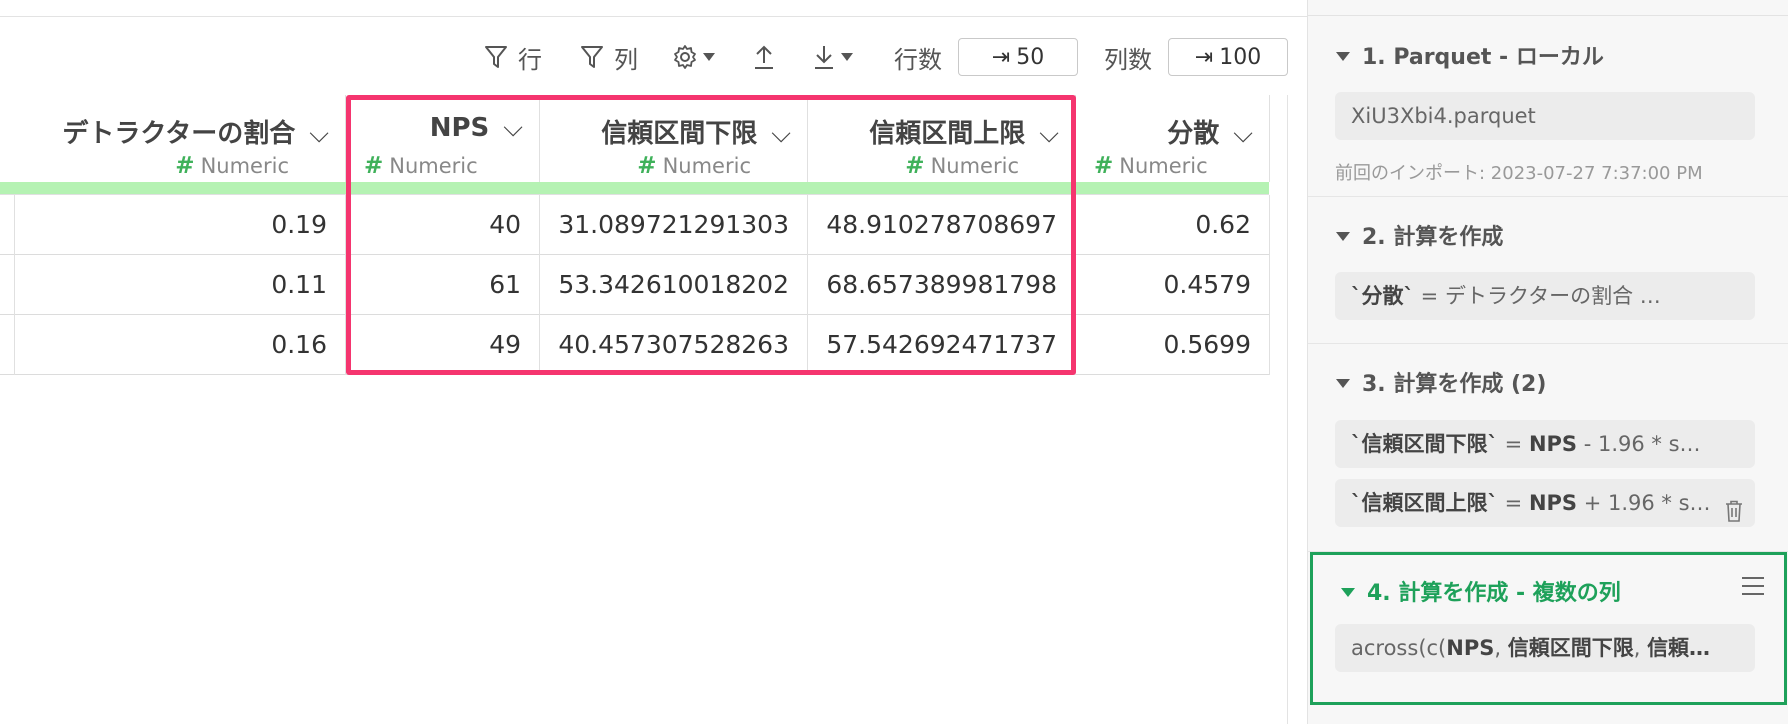  I want to click on step-title: 1. Parquet - ローカル, so click(1483, 57).